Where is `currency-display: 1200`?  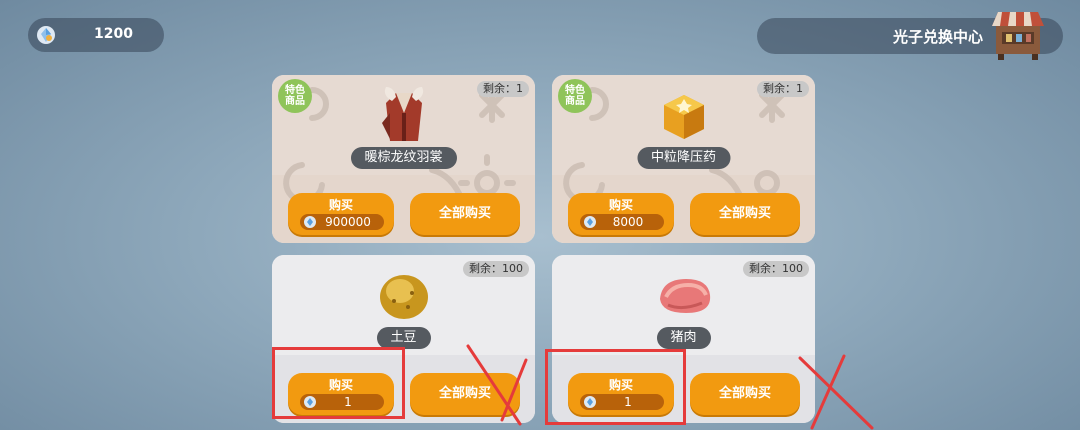
currency-display: 1200 is located at coordinates (96, 35).